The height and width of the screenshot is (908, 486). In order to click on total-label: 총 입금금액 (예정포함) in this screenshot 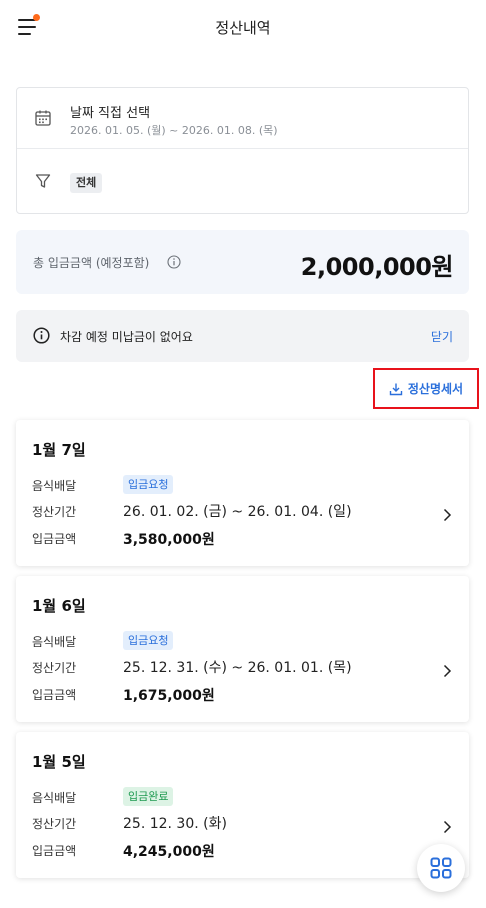, I will do `click(91, 263)`.